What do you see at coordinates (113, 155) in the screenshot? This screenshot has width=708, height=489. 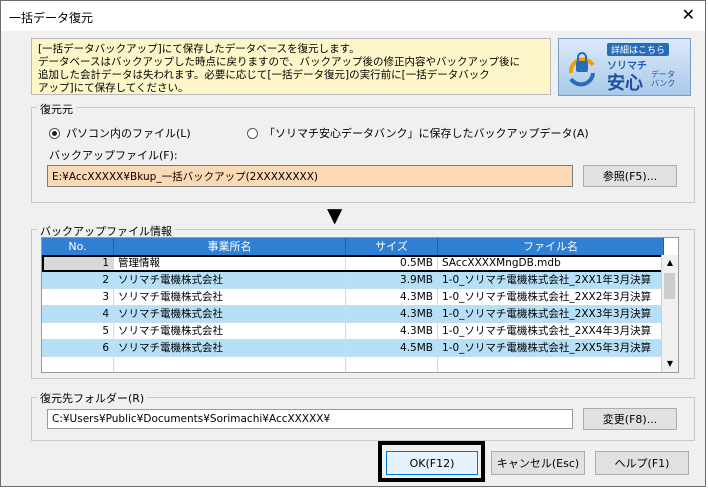 I see `backup-file-label: バックアップファイル(F):` at bounding box center [113, 155].